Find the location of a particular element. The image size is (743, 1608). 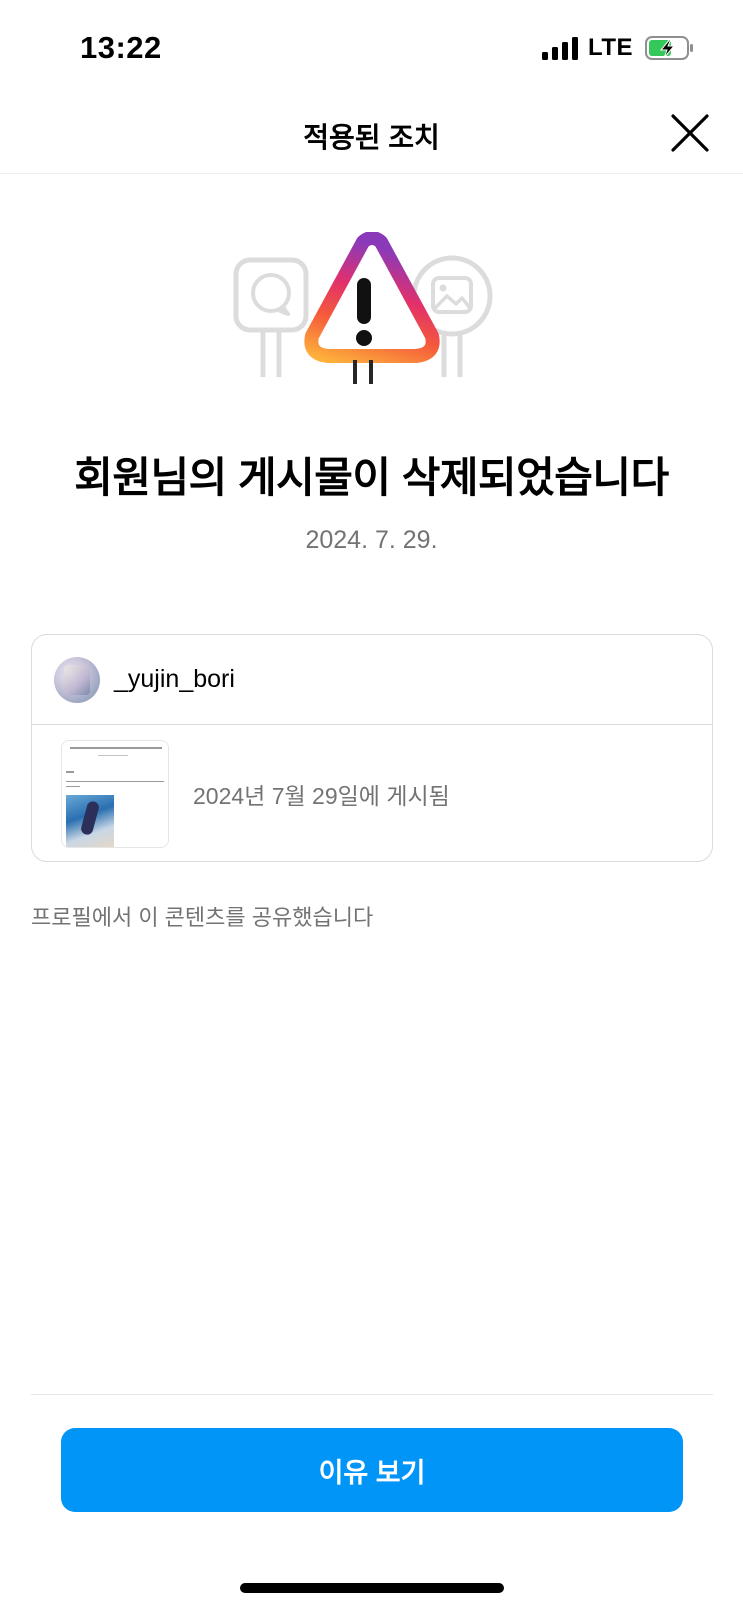

posted-date-text: 2024년 7월 29일에 게시됨 is located at coordinates (321, 795).